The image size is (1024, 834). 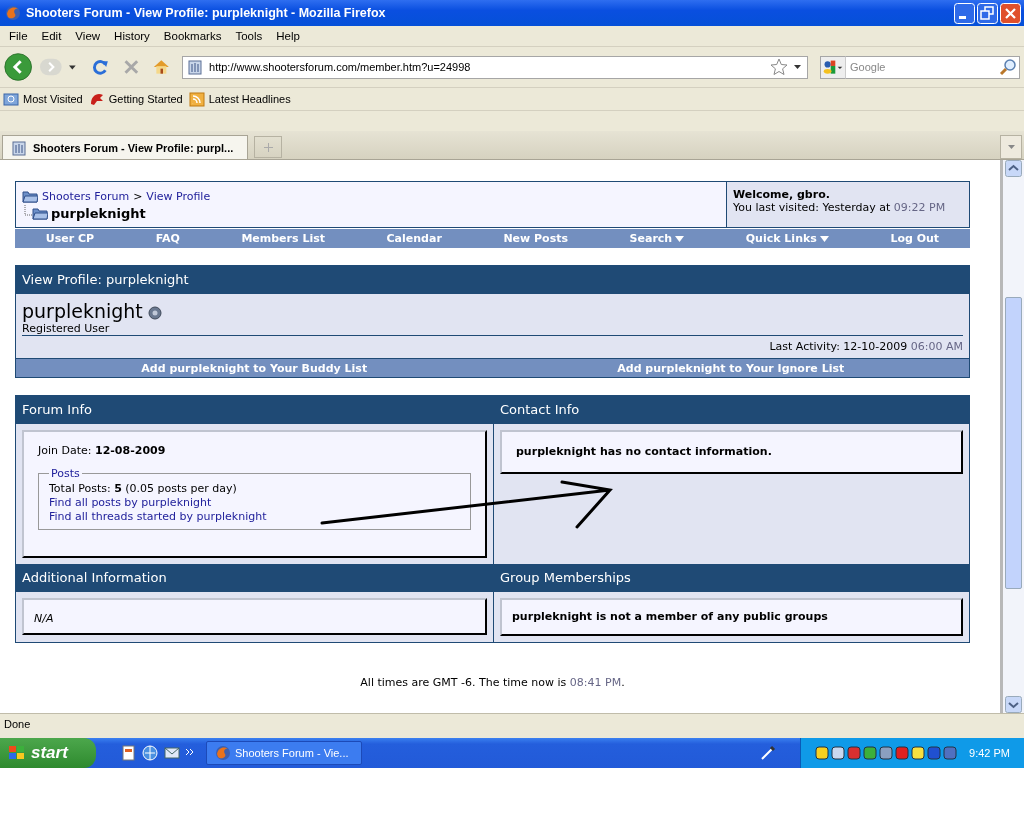 I want to click on menu-item: Help, so click(x=288, y=36).